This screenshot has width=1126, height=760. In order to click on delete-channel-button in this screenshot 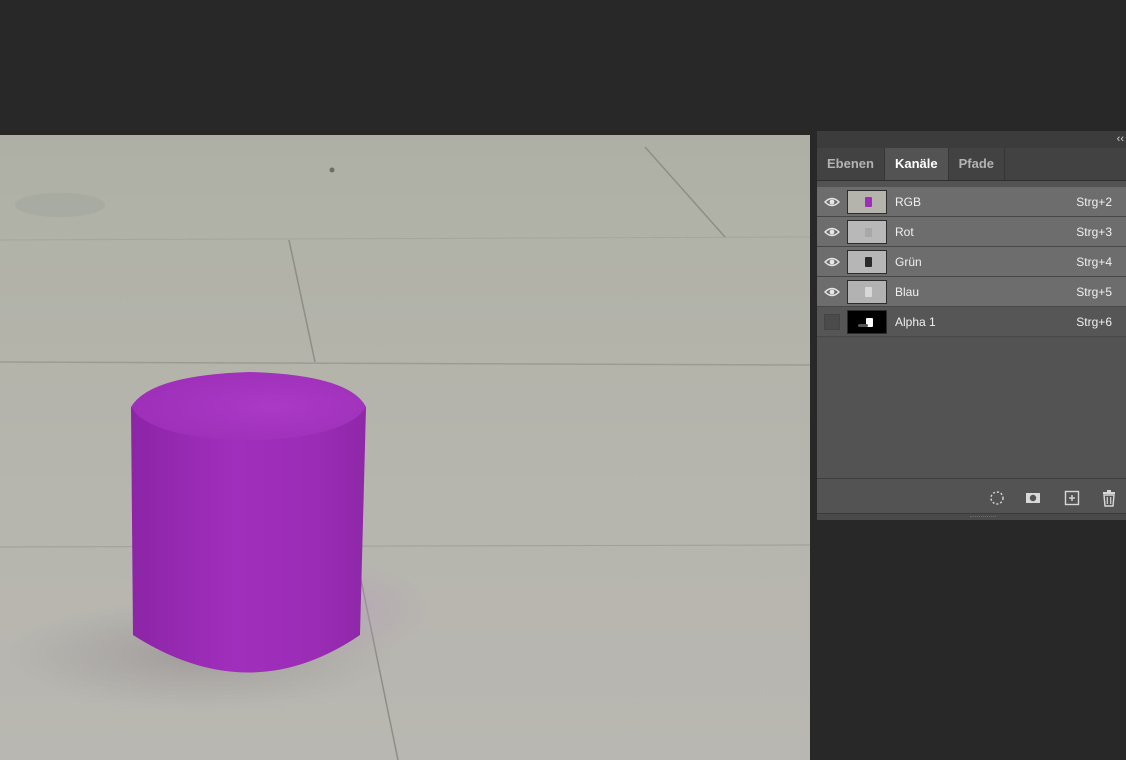, I will do `click(1109, 498)`.